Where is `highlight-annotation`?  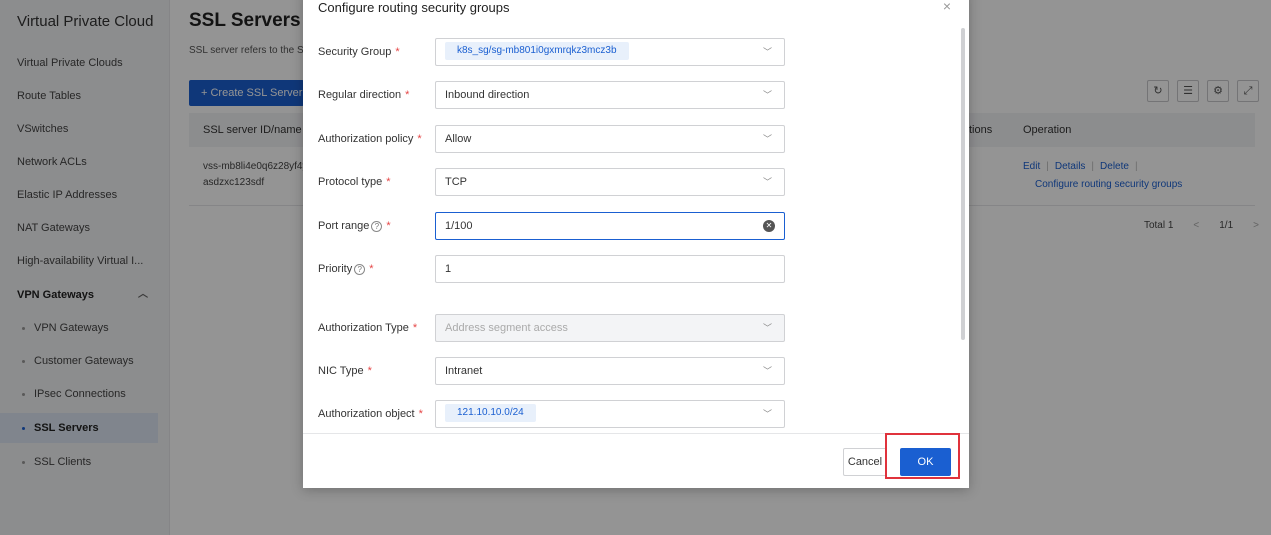
highlight-annotation is located at coordinates (922, 456).